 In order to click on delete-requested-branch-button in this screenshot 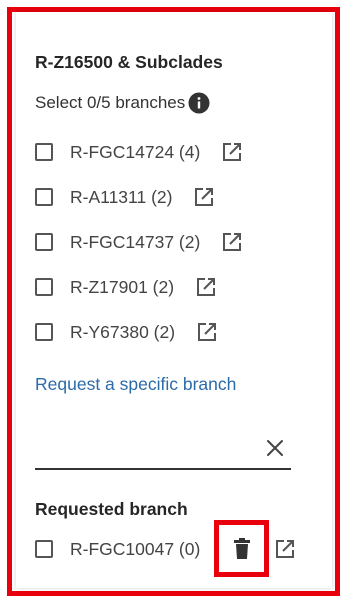, I will do `click(241, 548)`.